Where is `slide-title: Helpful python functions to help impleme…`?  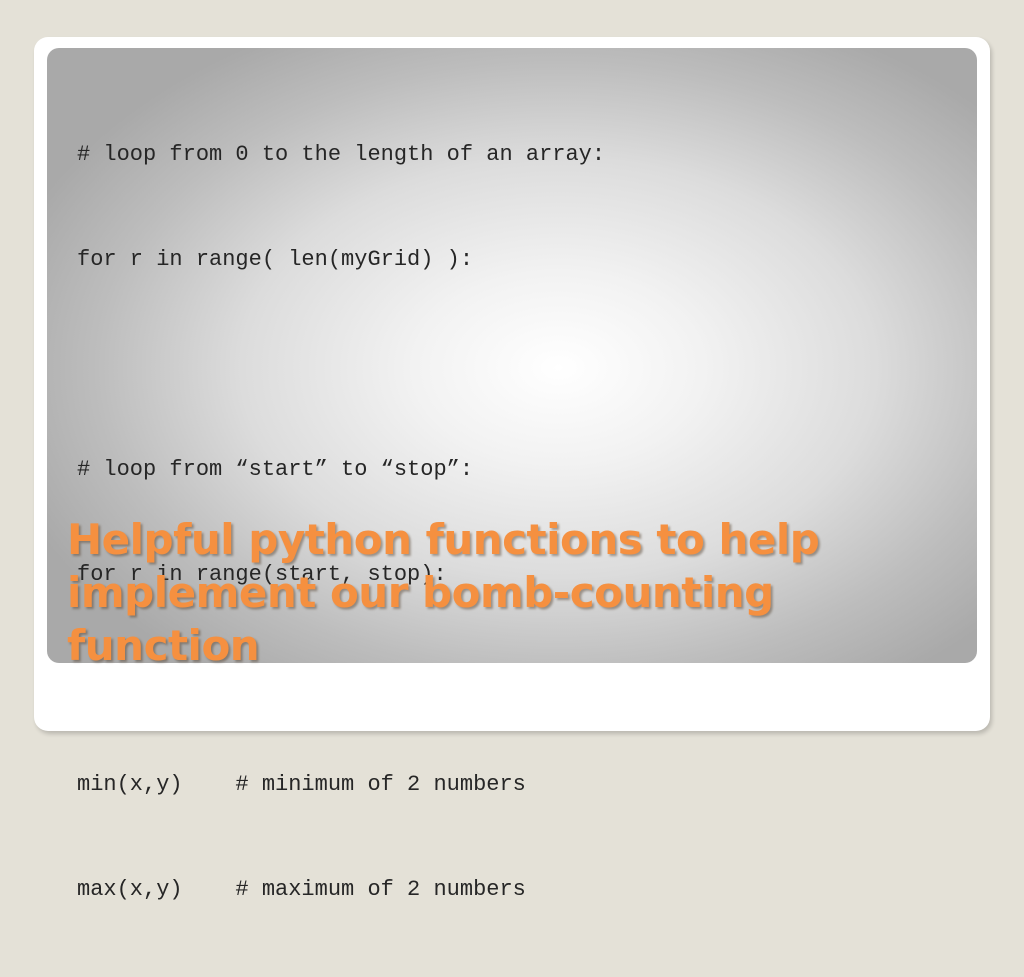
slide-title: Helpful python functions to help impleme… is located at coordinates (443, 592).